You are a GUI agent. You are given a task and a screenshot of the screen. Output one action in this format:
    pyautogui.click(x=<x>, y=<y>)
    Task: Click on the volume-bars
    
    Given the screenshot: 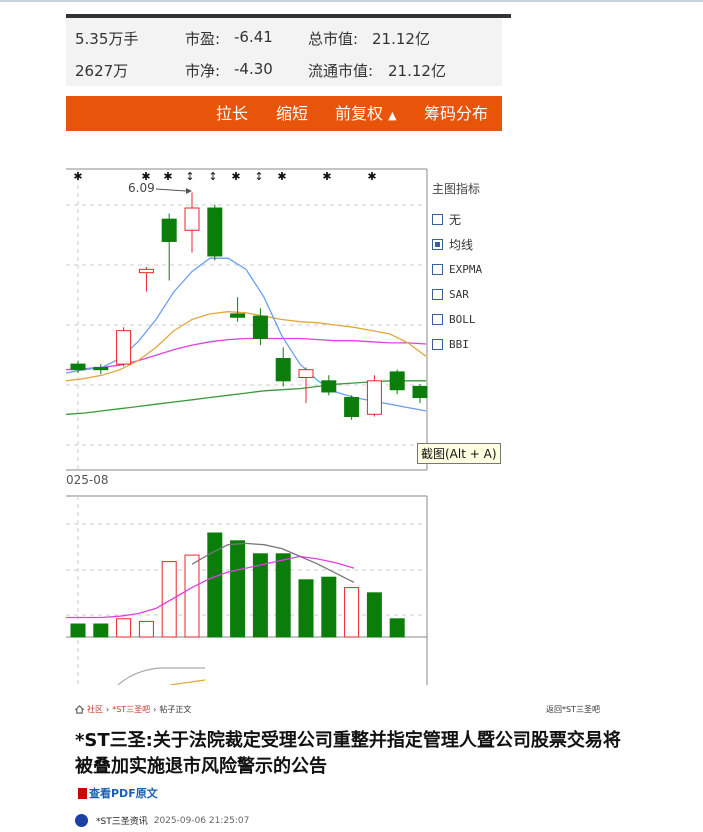 What is the action you would take?
    pyautogui.click(x=237, y=585)
    